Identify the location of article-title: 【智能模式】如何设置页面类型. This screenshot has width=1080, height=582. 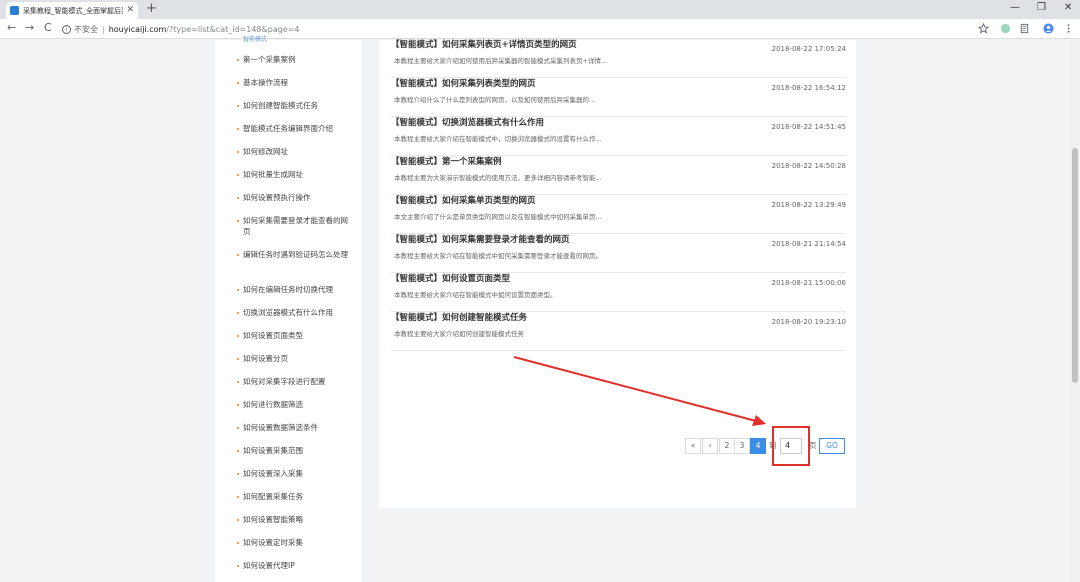
(450, 278).